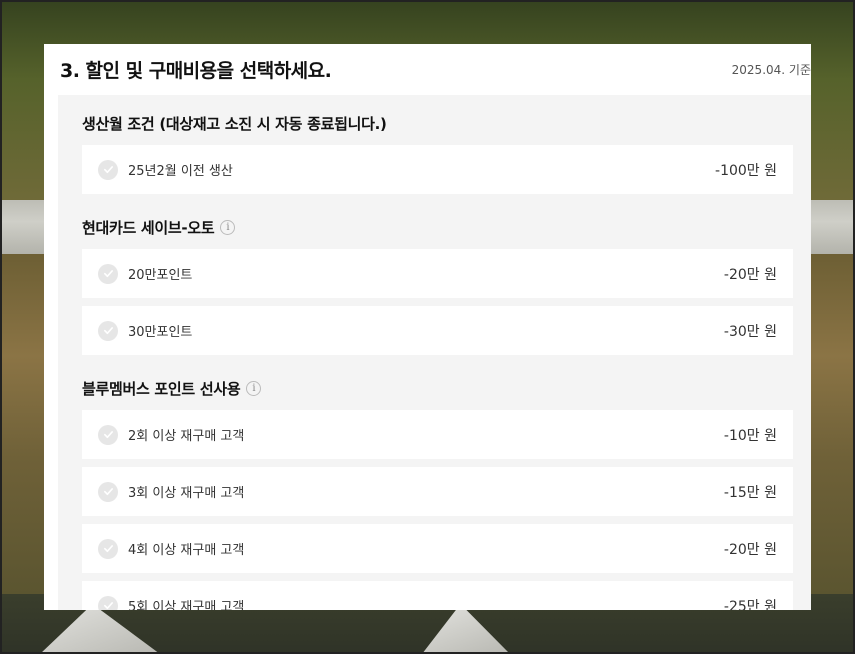 Image resolution: width=855 pixels, height=654 pixels. What do you see at coordinates (161, 388) in the screenshot?
I see `section-label: 블루멤버스 포인트 선사용` at bounding box center [161, 388].